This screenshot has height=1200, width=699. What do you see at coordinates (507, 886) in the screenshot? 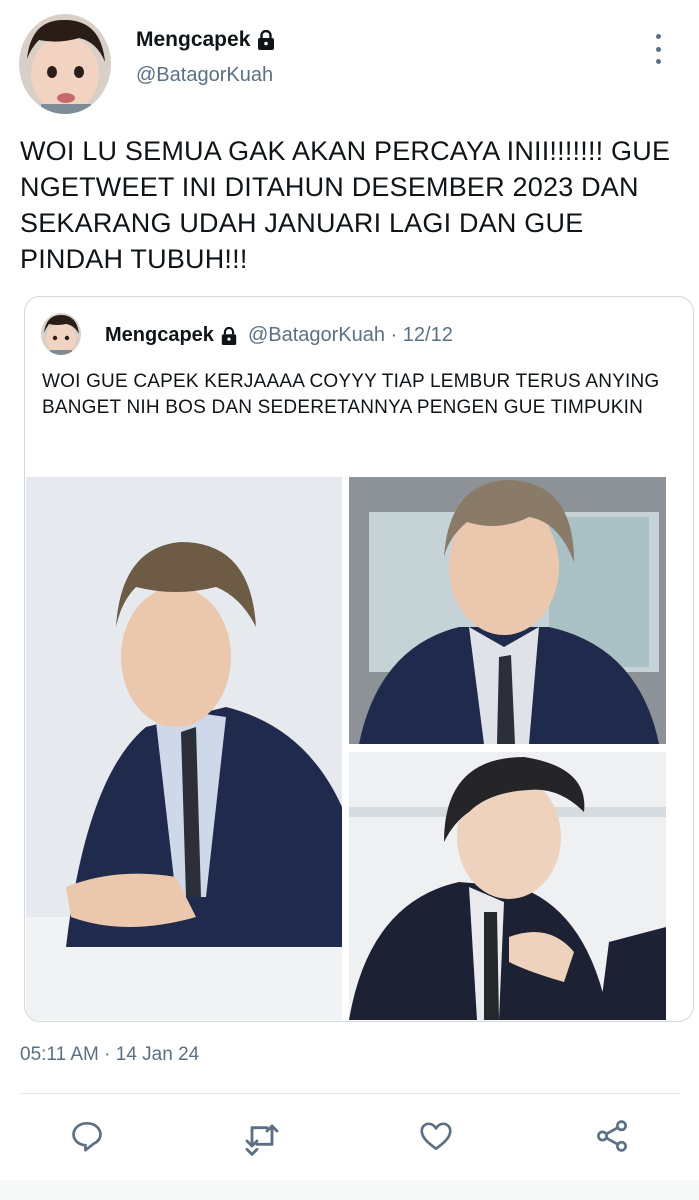
I see `photo-man-profile` at bounding box center [507, 886].